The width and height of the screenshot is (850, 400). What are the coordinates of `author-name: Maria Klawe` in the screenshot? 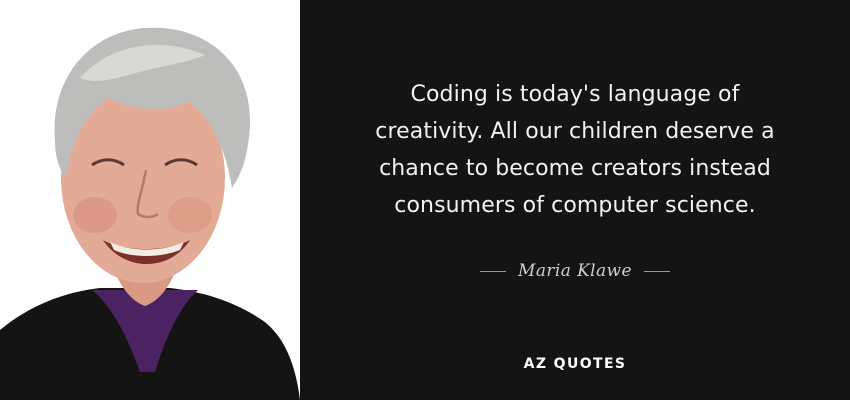 It's located at (575, 271).